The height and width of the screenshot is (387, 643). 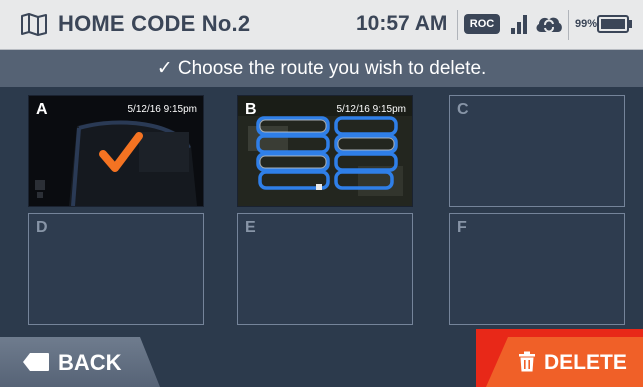 I want to click on route-letter: B, so click(x=251, y=109).